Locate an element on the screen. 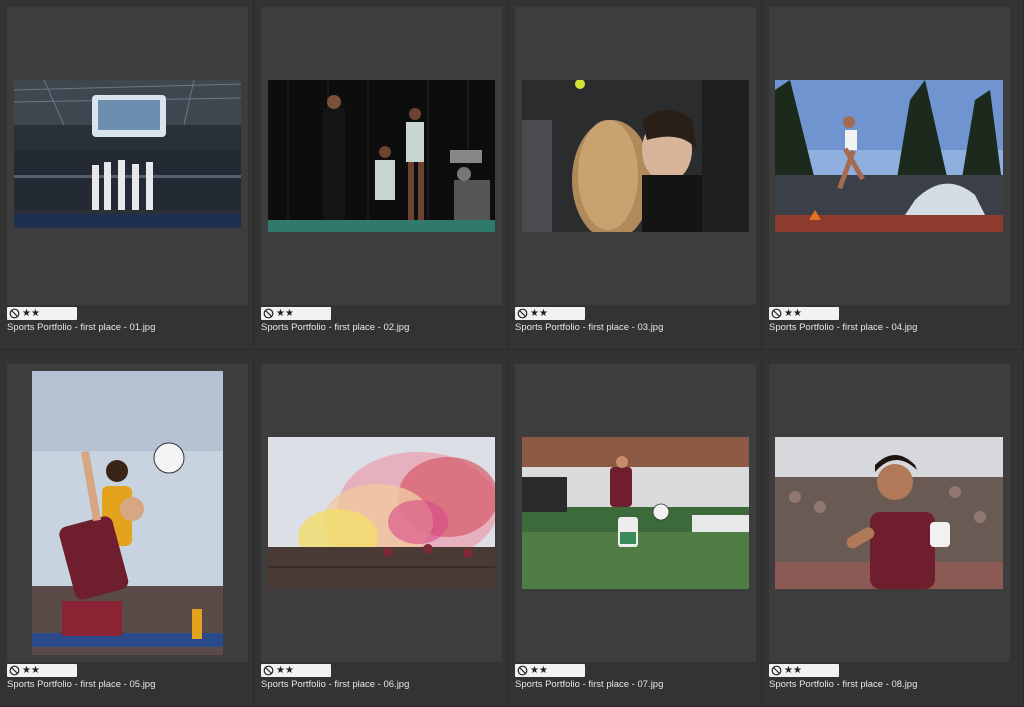 The image size is (1024, 707). filename-label: Sports Portfolio - first place - 02.jpg is located at coordinates (335, 327).